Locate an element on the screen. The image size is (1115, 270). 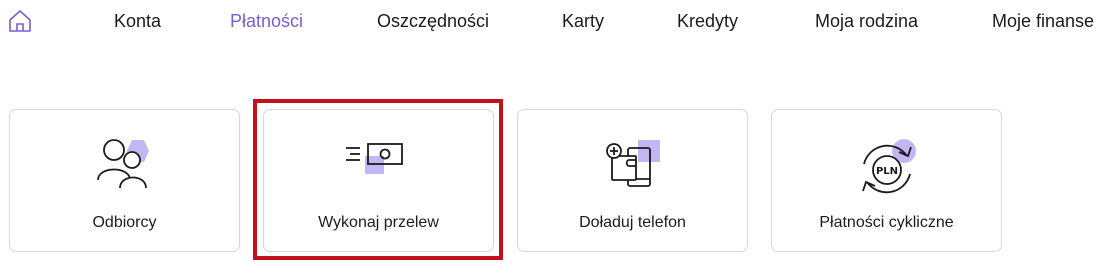
nav-item-moje-finanse: Moje finanse is located at coordinates (1043, 21).